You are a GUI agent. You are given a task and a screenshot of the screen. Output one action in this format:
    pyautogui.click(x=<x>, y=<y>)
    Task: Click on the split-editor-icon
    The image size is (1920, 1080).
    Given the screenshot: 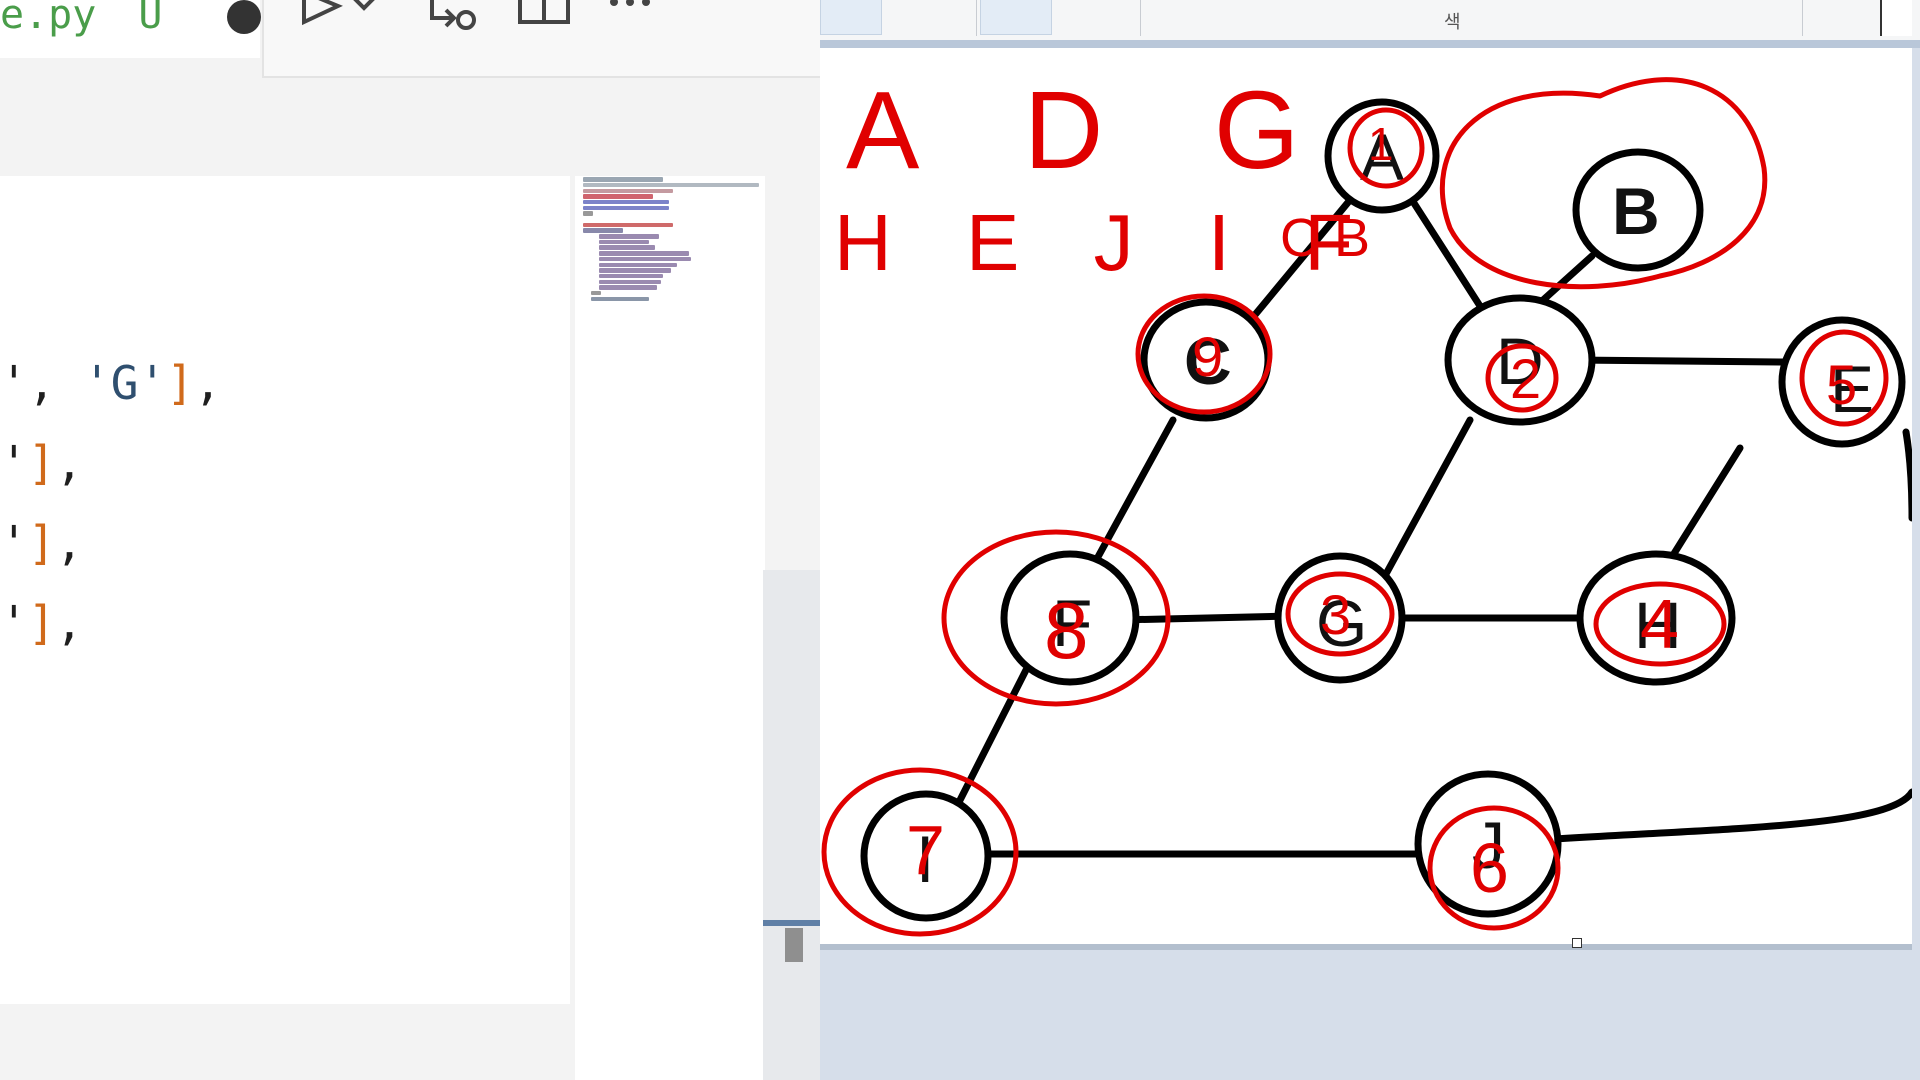 What is the action you would take?
    pyautogui.click(x=546, y=16)
    